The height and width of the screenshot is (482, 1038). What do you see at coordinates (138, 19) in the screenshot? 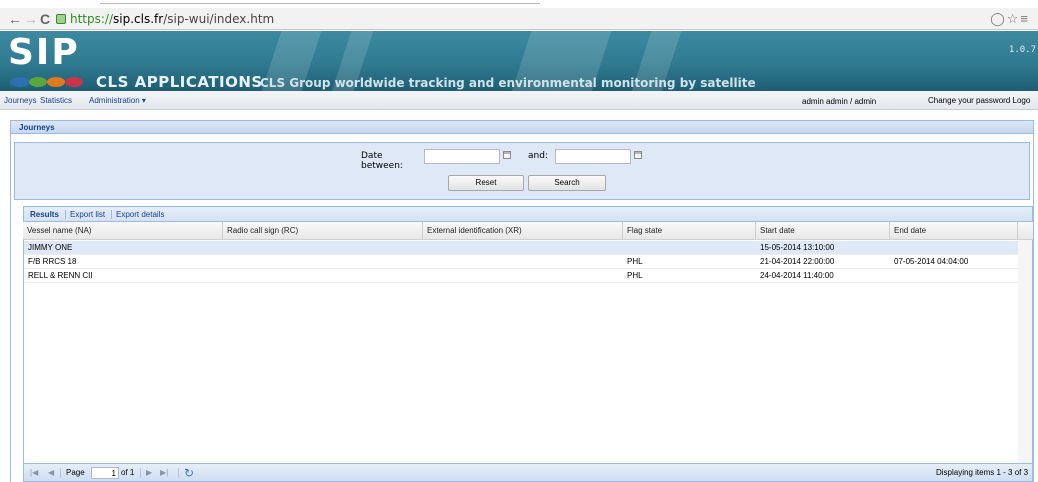
I see `url-host: sip.cls.fr` at bounding box center [138, 19].